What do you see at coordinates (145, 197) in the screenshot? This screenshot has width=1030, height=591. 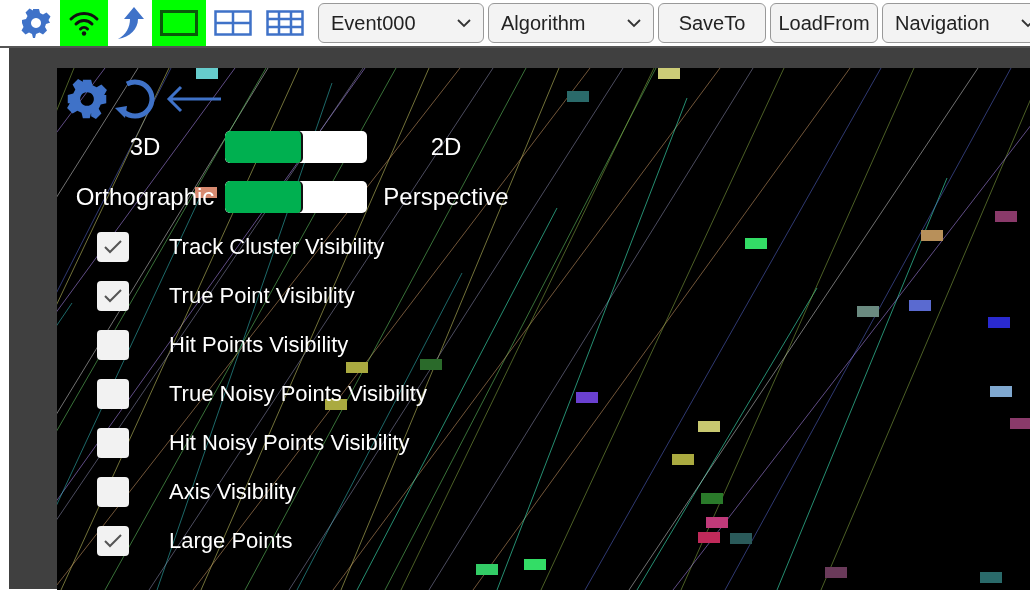 I see `toggle-label: Orthographic` at bounding box center [145, 197].